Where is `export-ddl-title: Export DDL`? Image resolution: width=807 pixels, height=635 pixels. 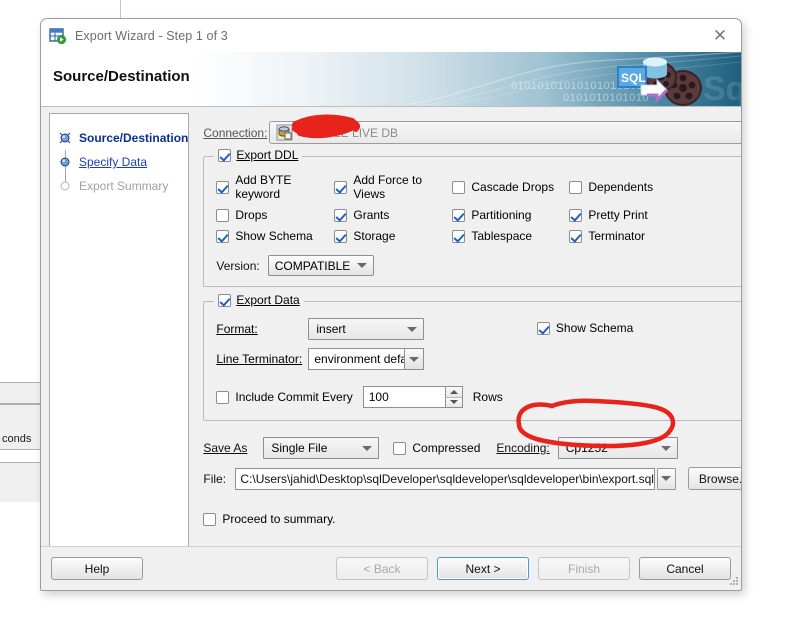 export-ddl-title: Export DDL is located at coordinates (258, 155).